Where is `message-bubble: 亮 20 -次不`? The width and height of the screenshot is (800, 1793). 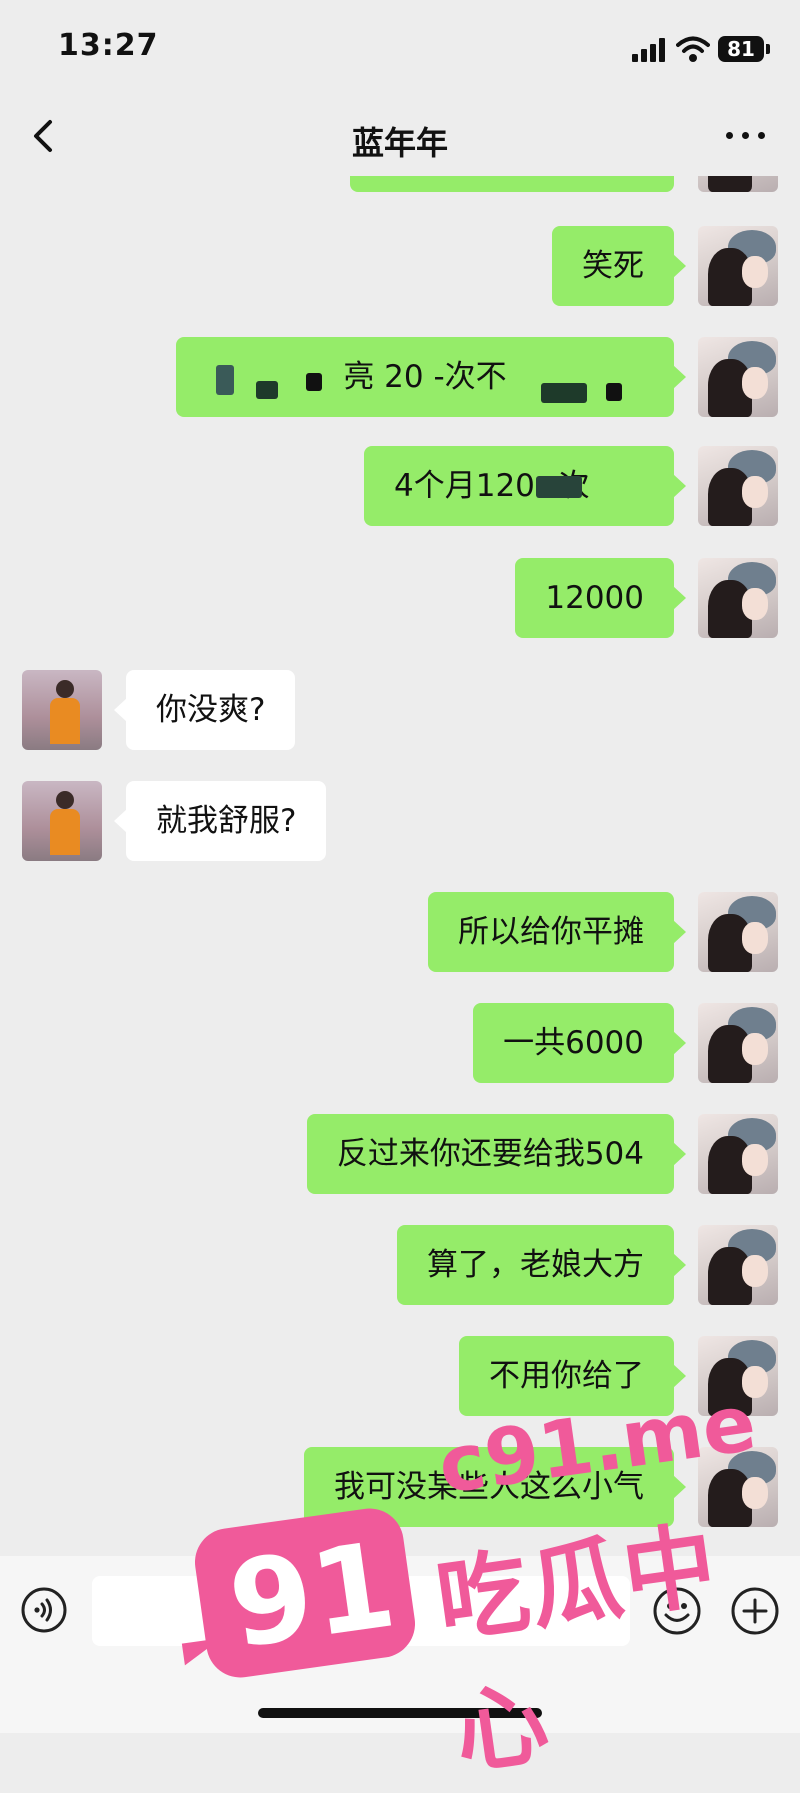
message-bubble: 亮 20 -次不 is located at coordinates (431, 377).